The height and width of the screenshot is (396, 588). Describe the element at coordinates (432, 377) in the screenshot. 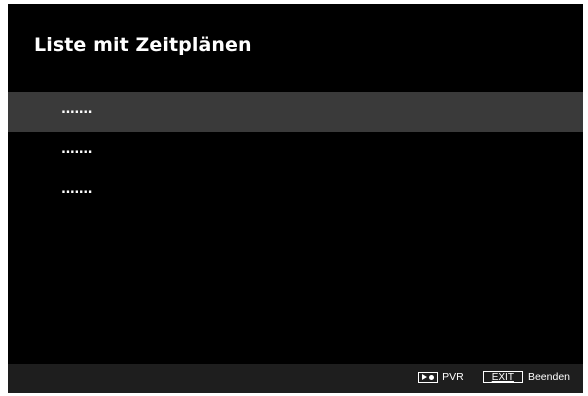

I see `record-icon` at that location.